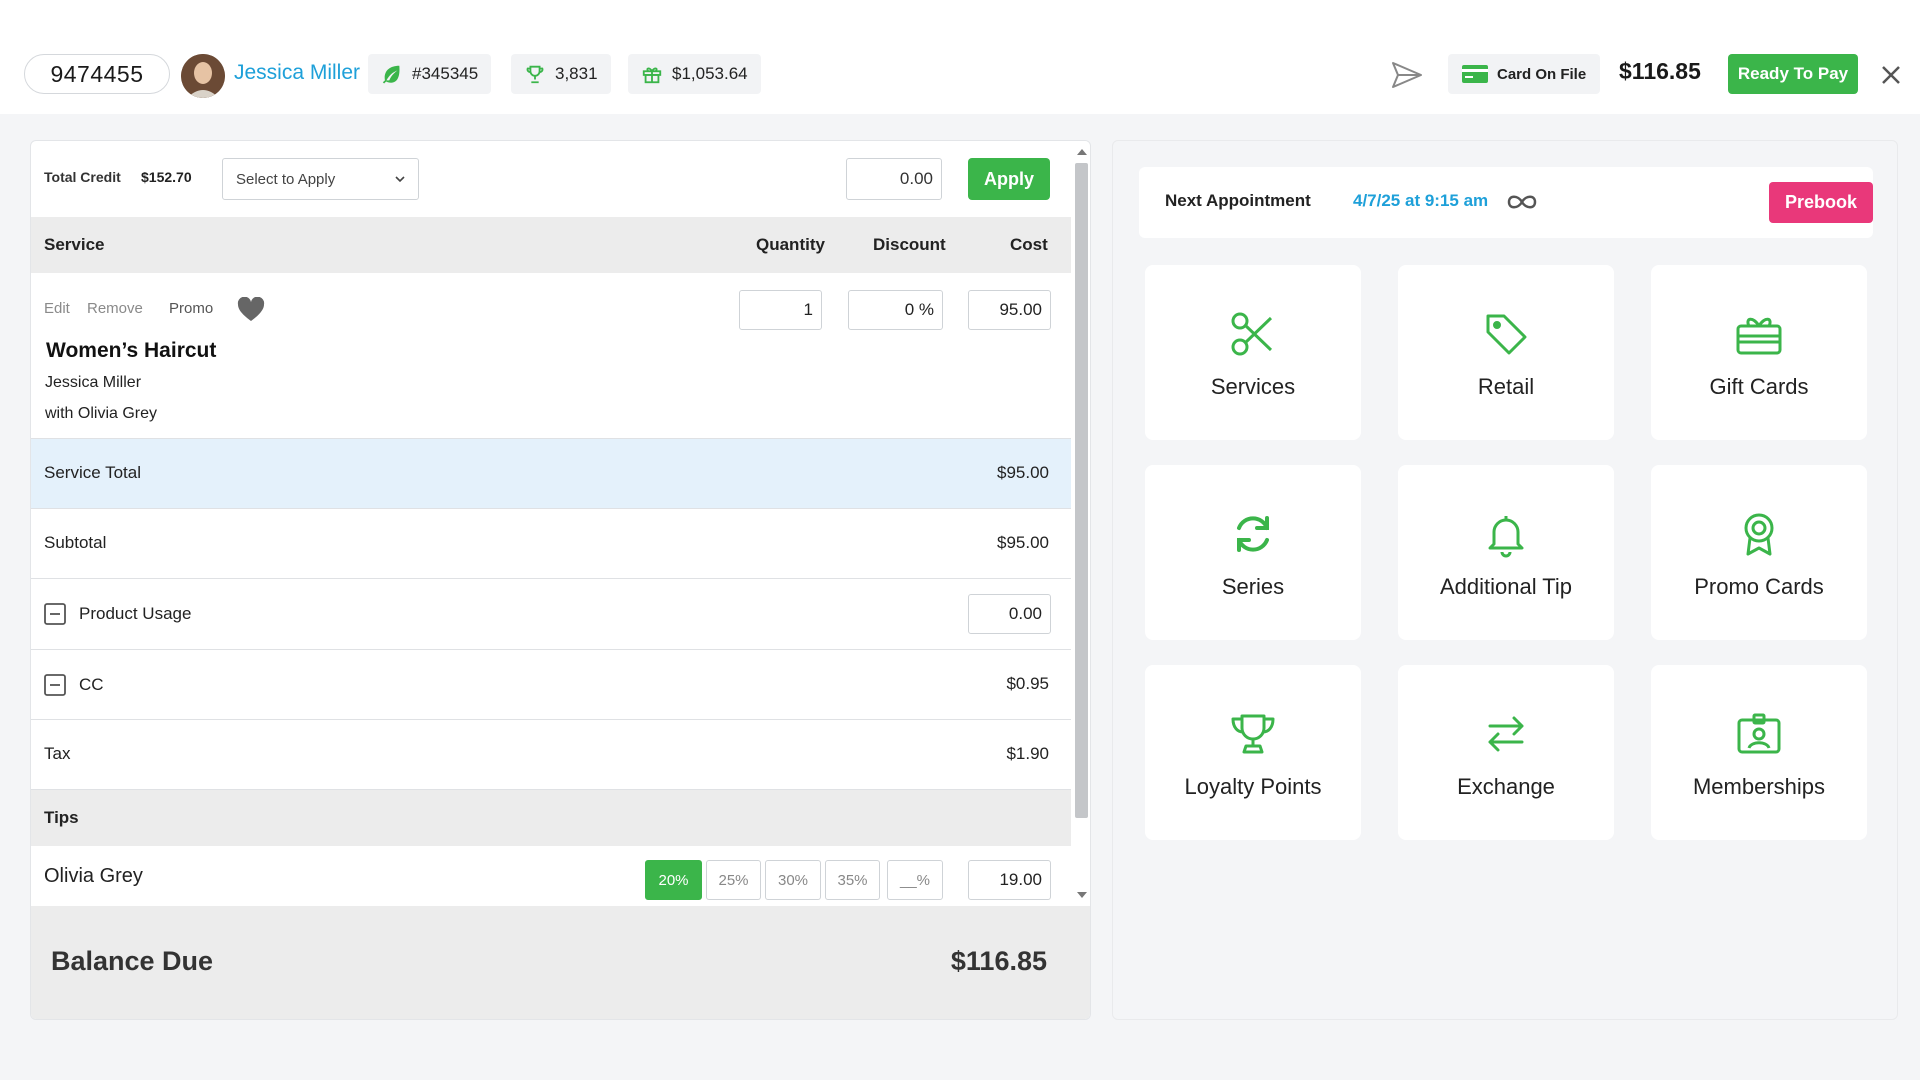 The width and height of the screenshot is (1920, 1080). I want to click on next-appointment-date: 4/7/25 at 9:15 am, so click(1420, 201).